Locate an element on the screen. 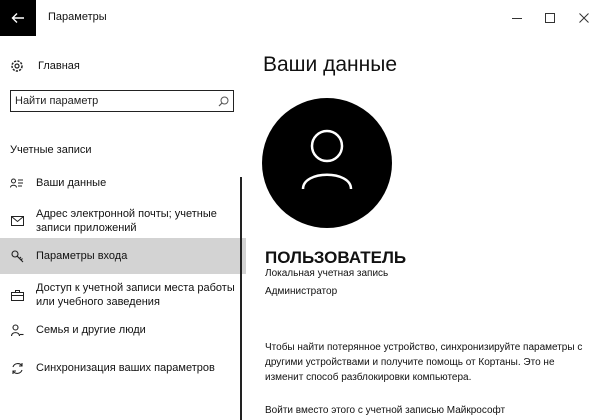 The image size is (602, 420). user-icon is located at coordinates (327, 159).